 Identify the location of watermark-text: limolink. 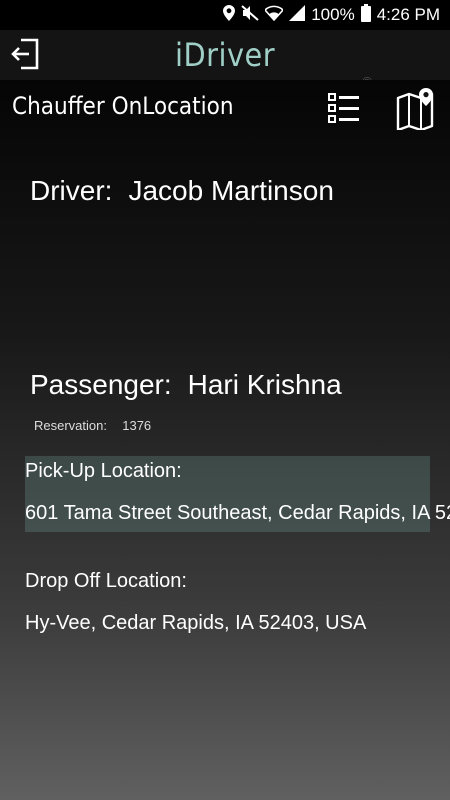
(445, 470).